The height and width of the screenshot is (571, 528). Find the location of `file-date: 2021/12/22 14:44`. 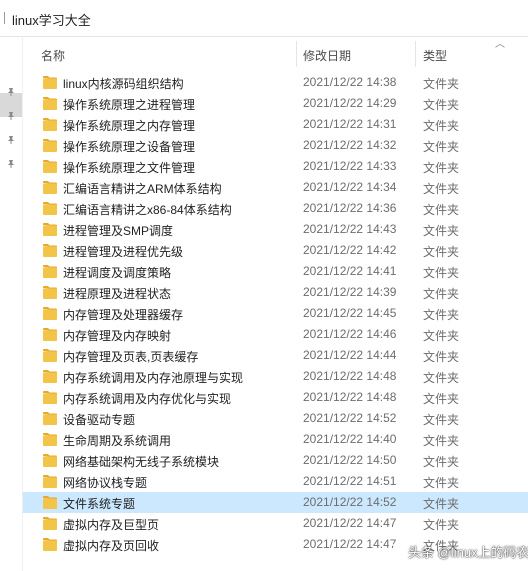

file-date: 2021/12/22 14:44 is located at coordinates (350, 355).